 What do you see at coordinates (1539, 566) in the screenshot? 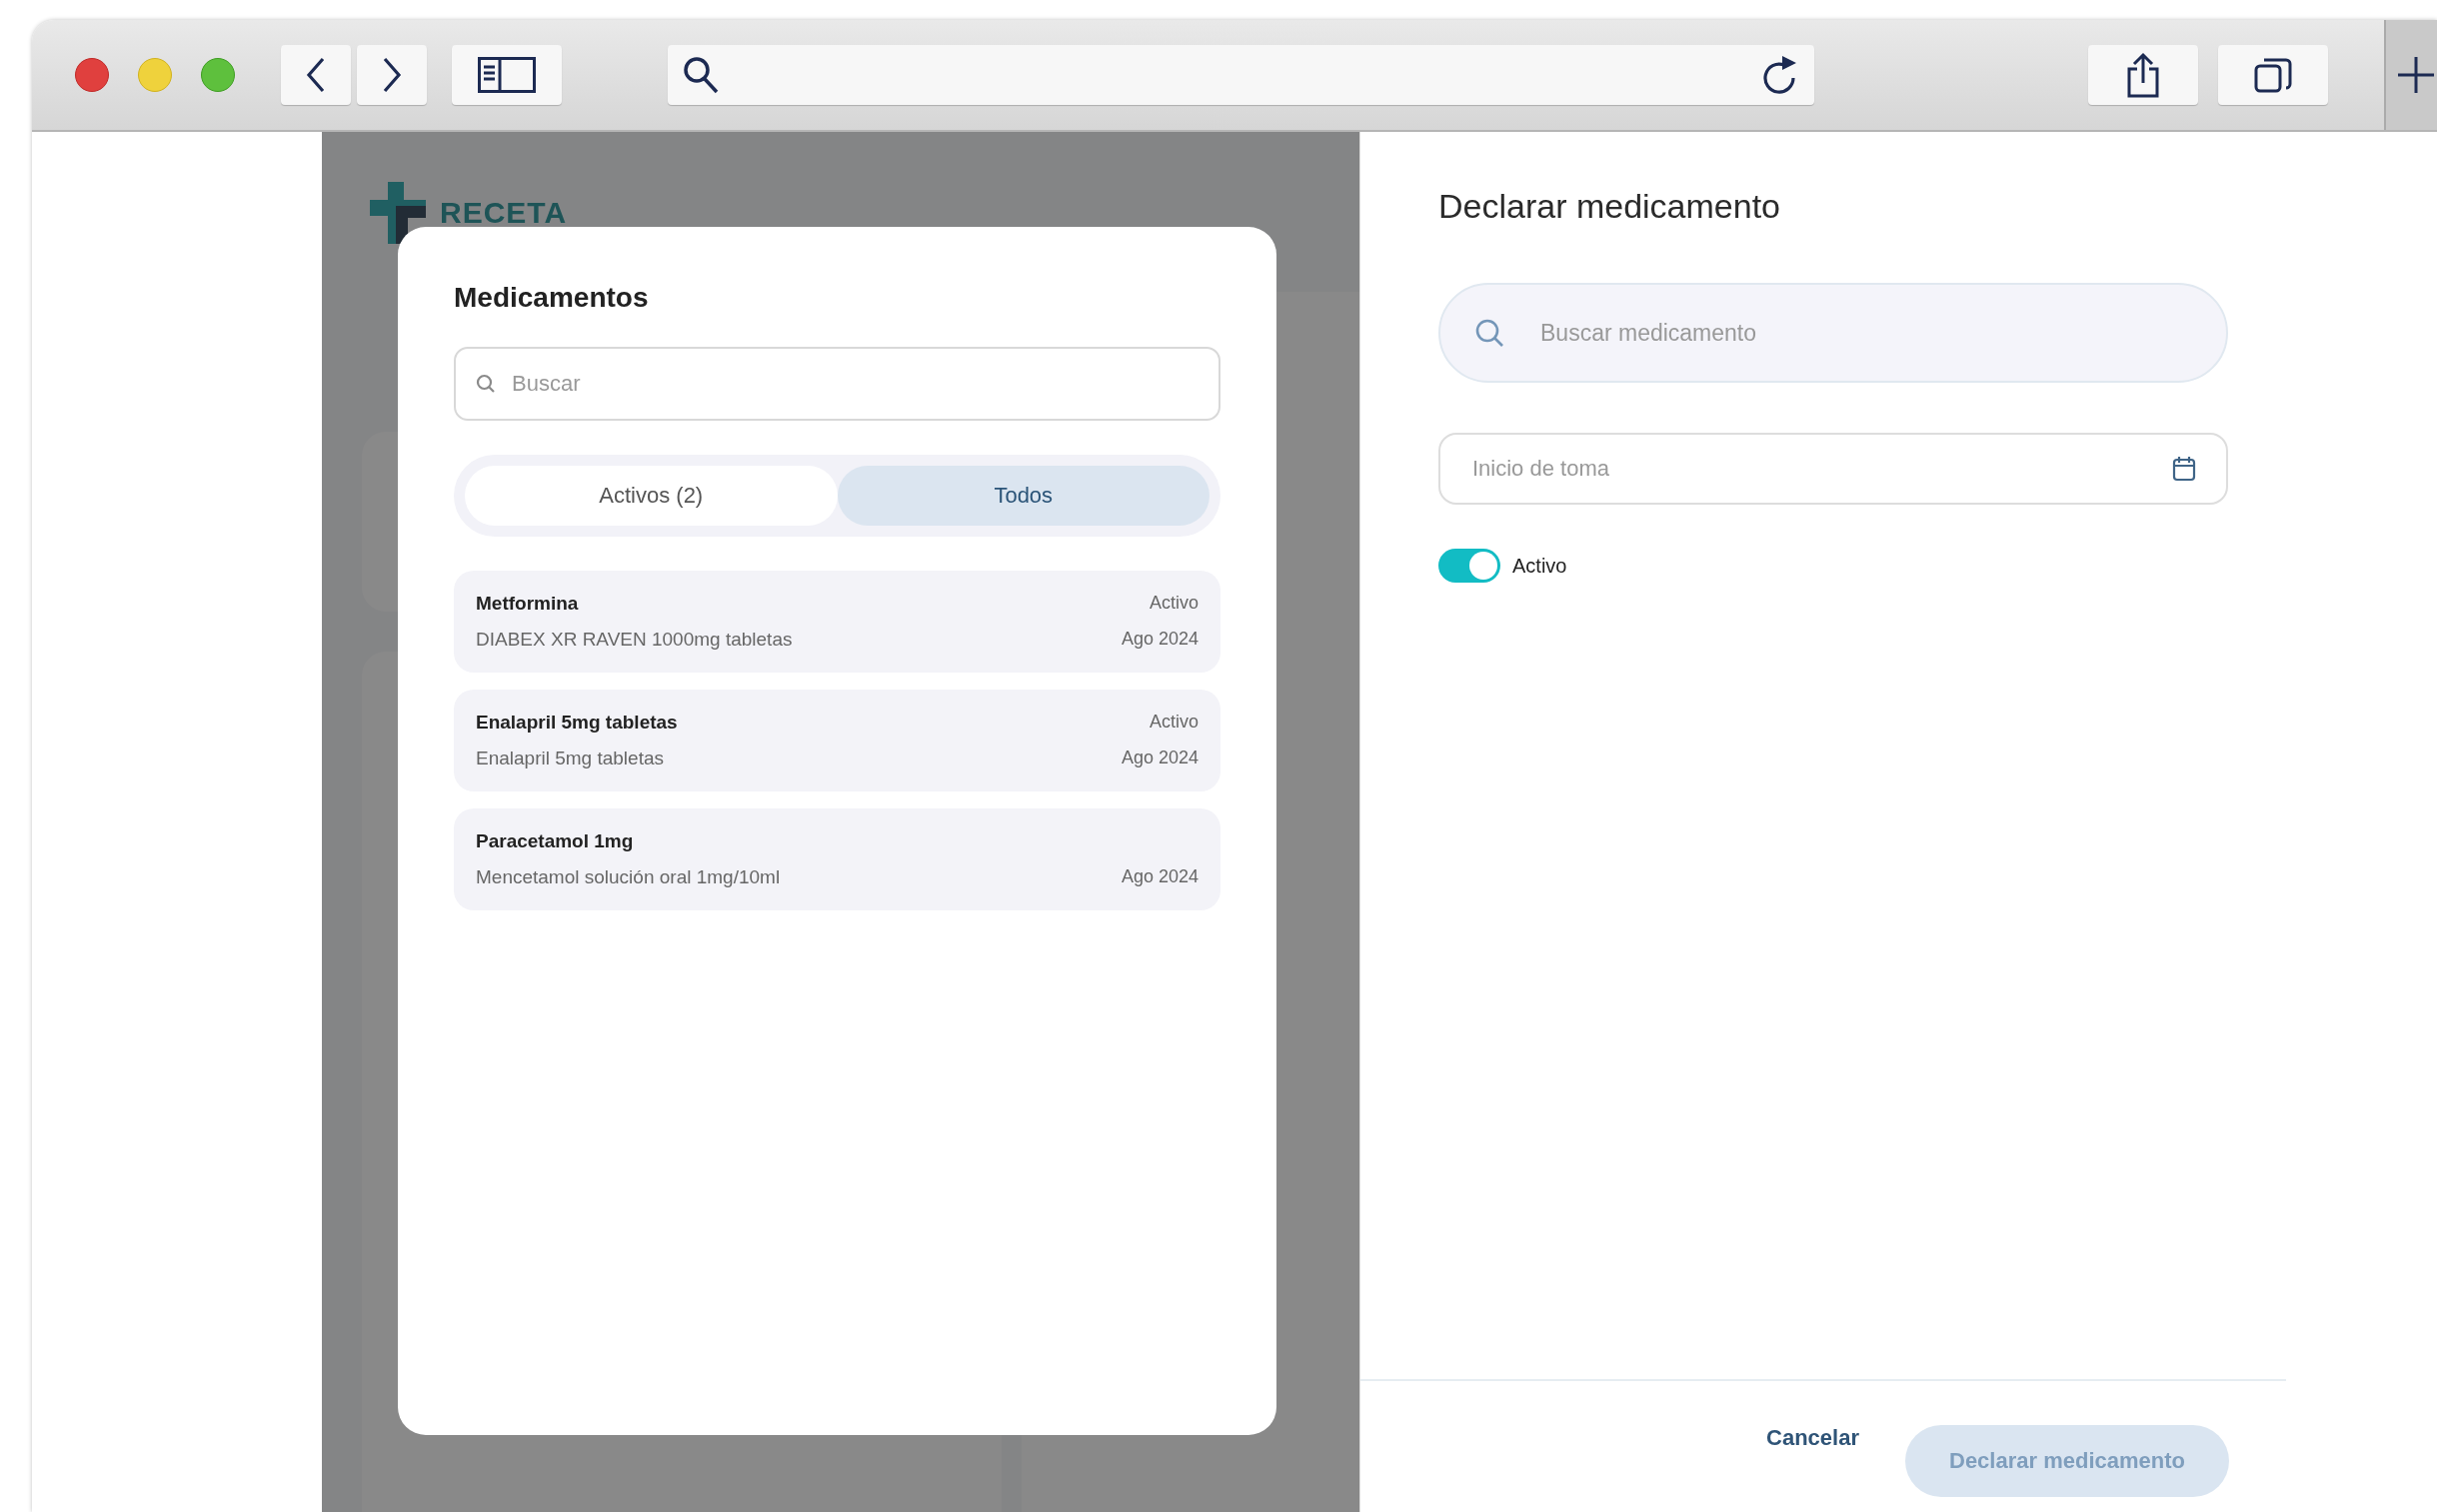
I see `toggle-label: Activo` at bounding box center [1539, 566].